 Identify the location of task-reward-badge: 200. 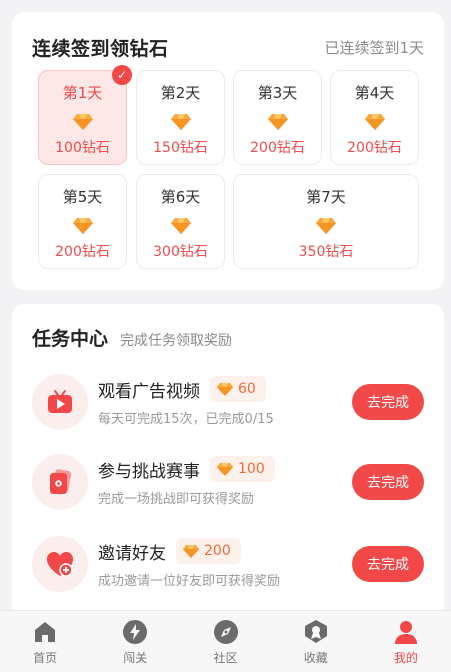
(208, 551).